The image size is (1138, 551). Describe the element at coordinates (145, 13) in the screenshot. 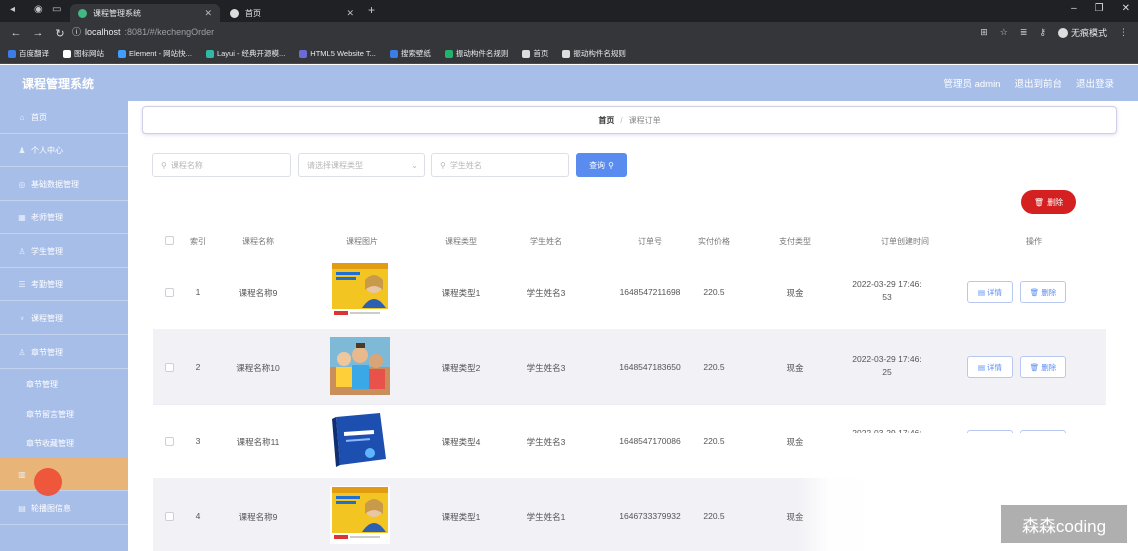

I see `tab-course-system: 课程管理系统 ✕` at that location.